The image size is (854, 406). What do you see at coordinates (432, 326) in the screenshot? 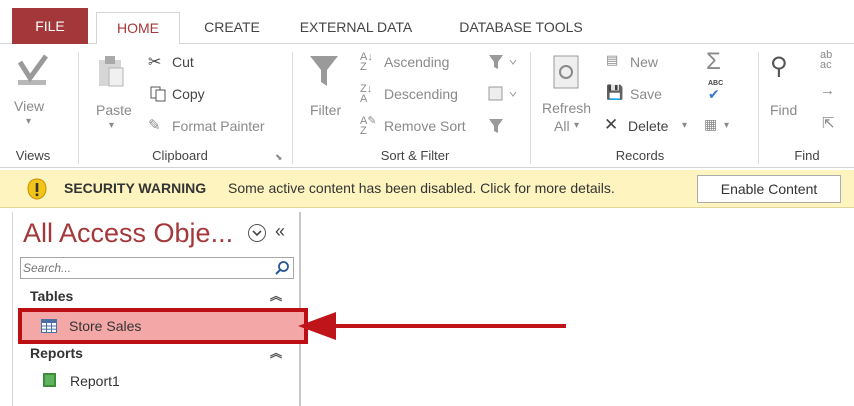
I see `annotation-arrow-icon` at bounding box center [432, 326].